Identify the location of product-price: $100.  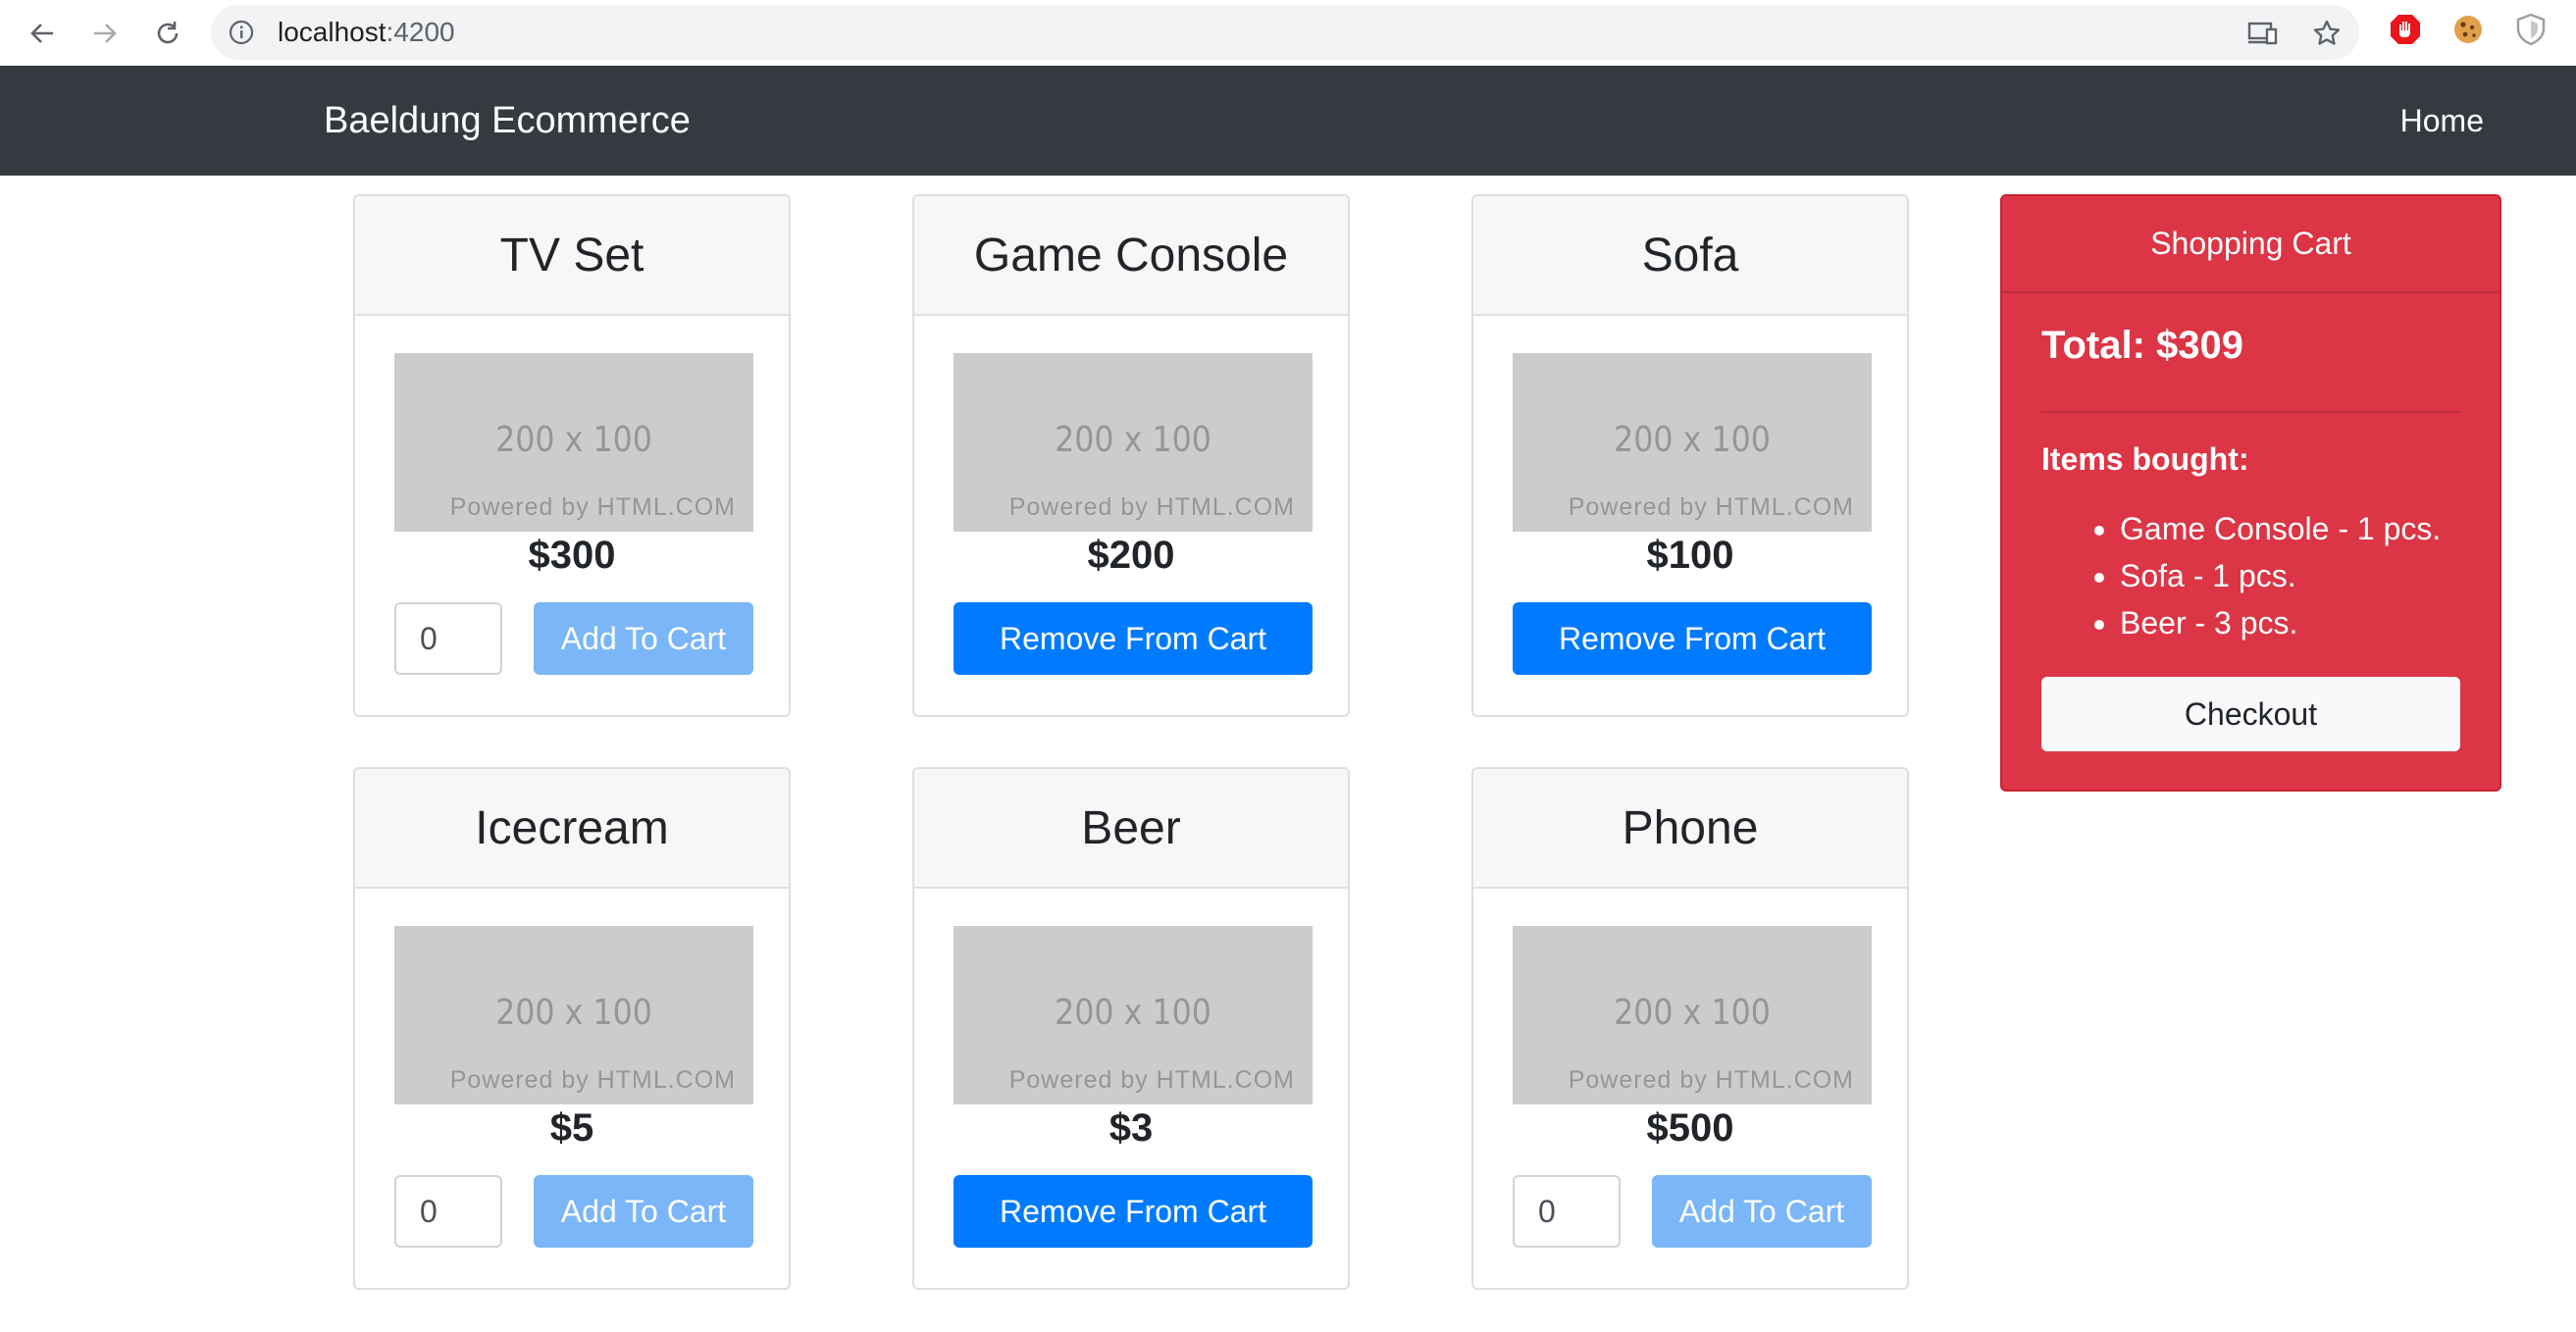
(1690, 555).